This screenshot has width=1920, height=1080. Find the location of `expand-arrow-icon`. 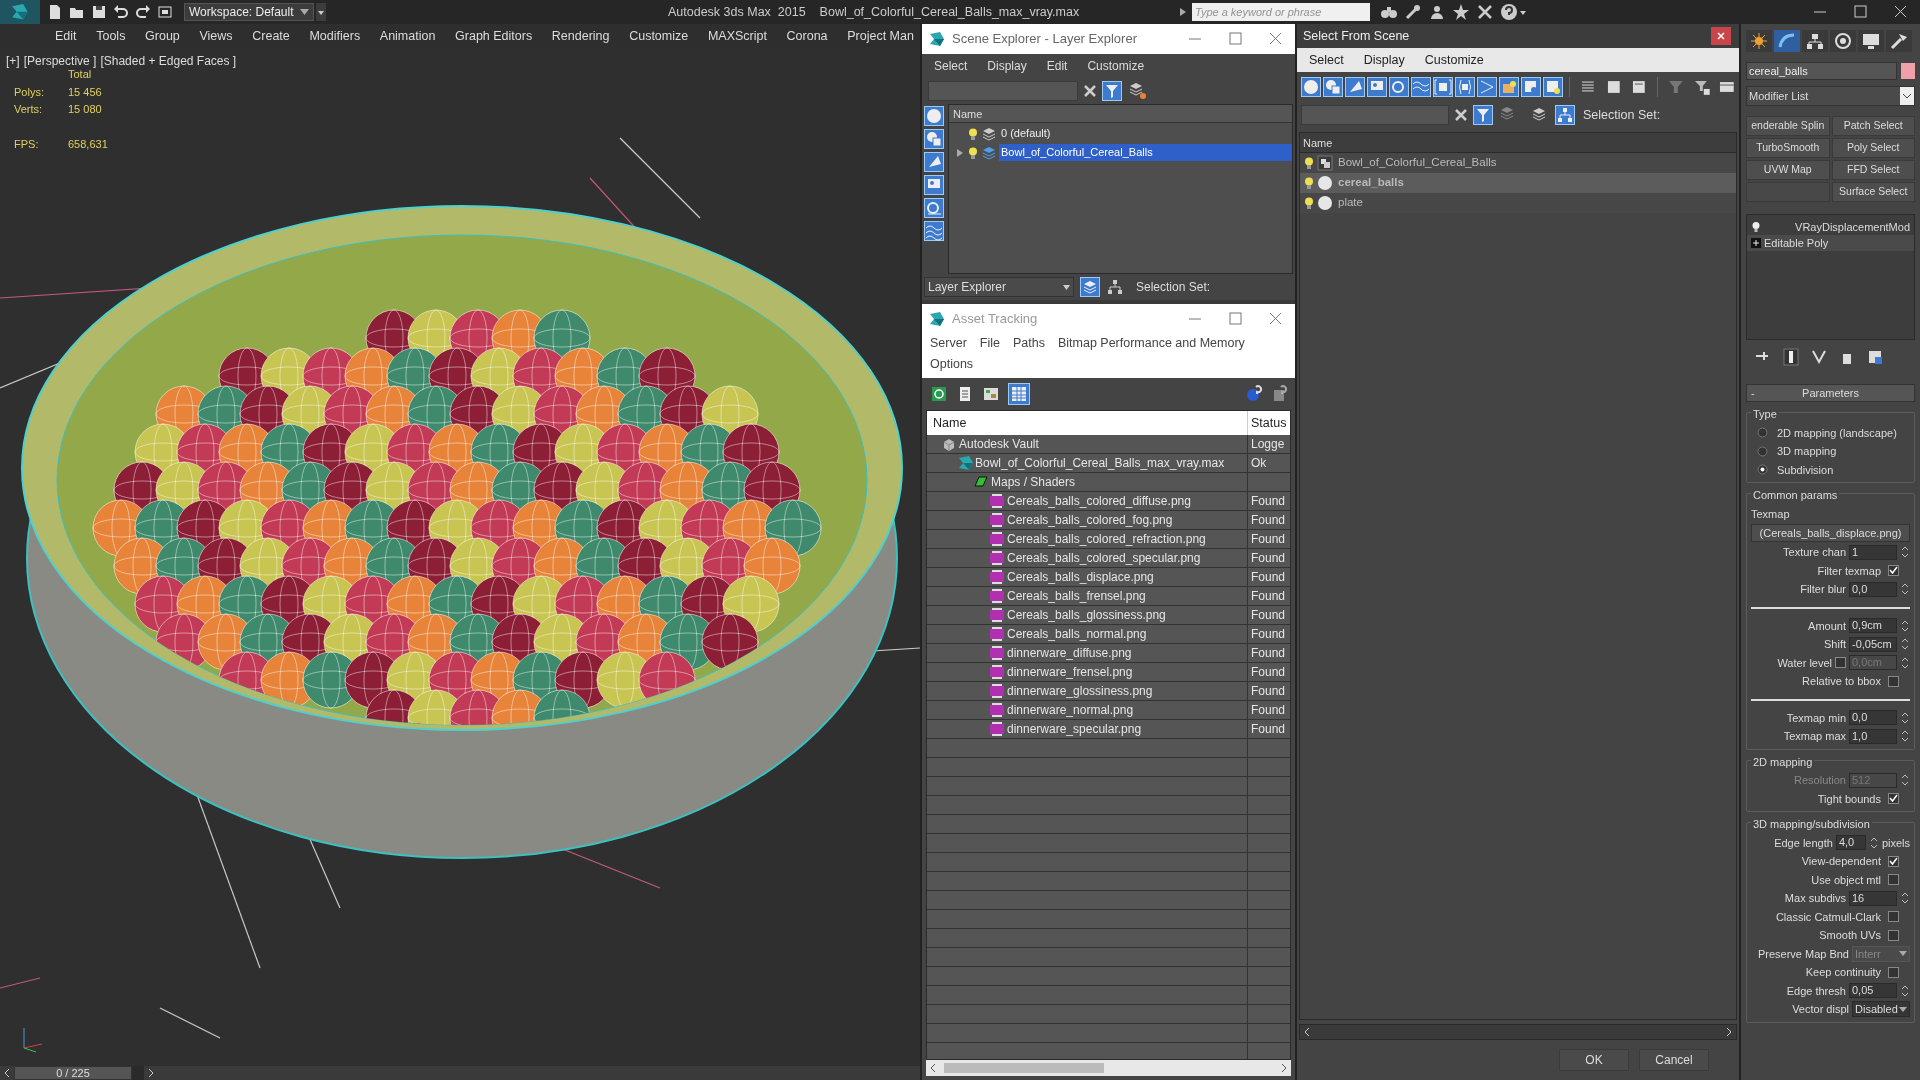

expand-arrow-icon is located at coordinates (960, 152).